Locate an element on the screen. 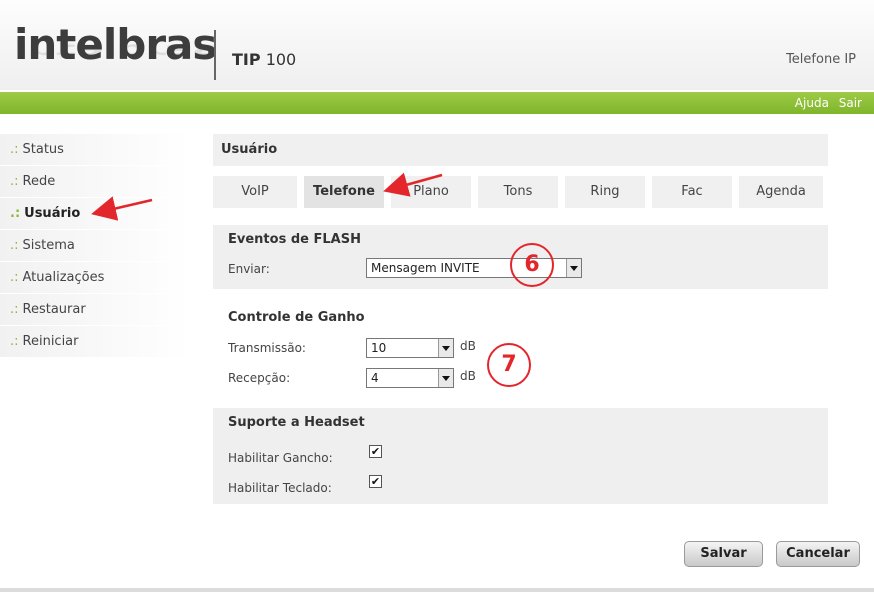 This screenshot has width=874, height=592. arrow-to-usuario-icon is located at coordinates (122, 208).